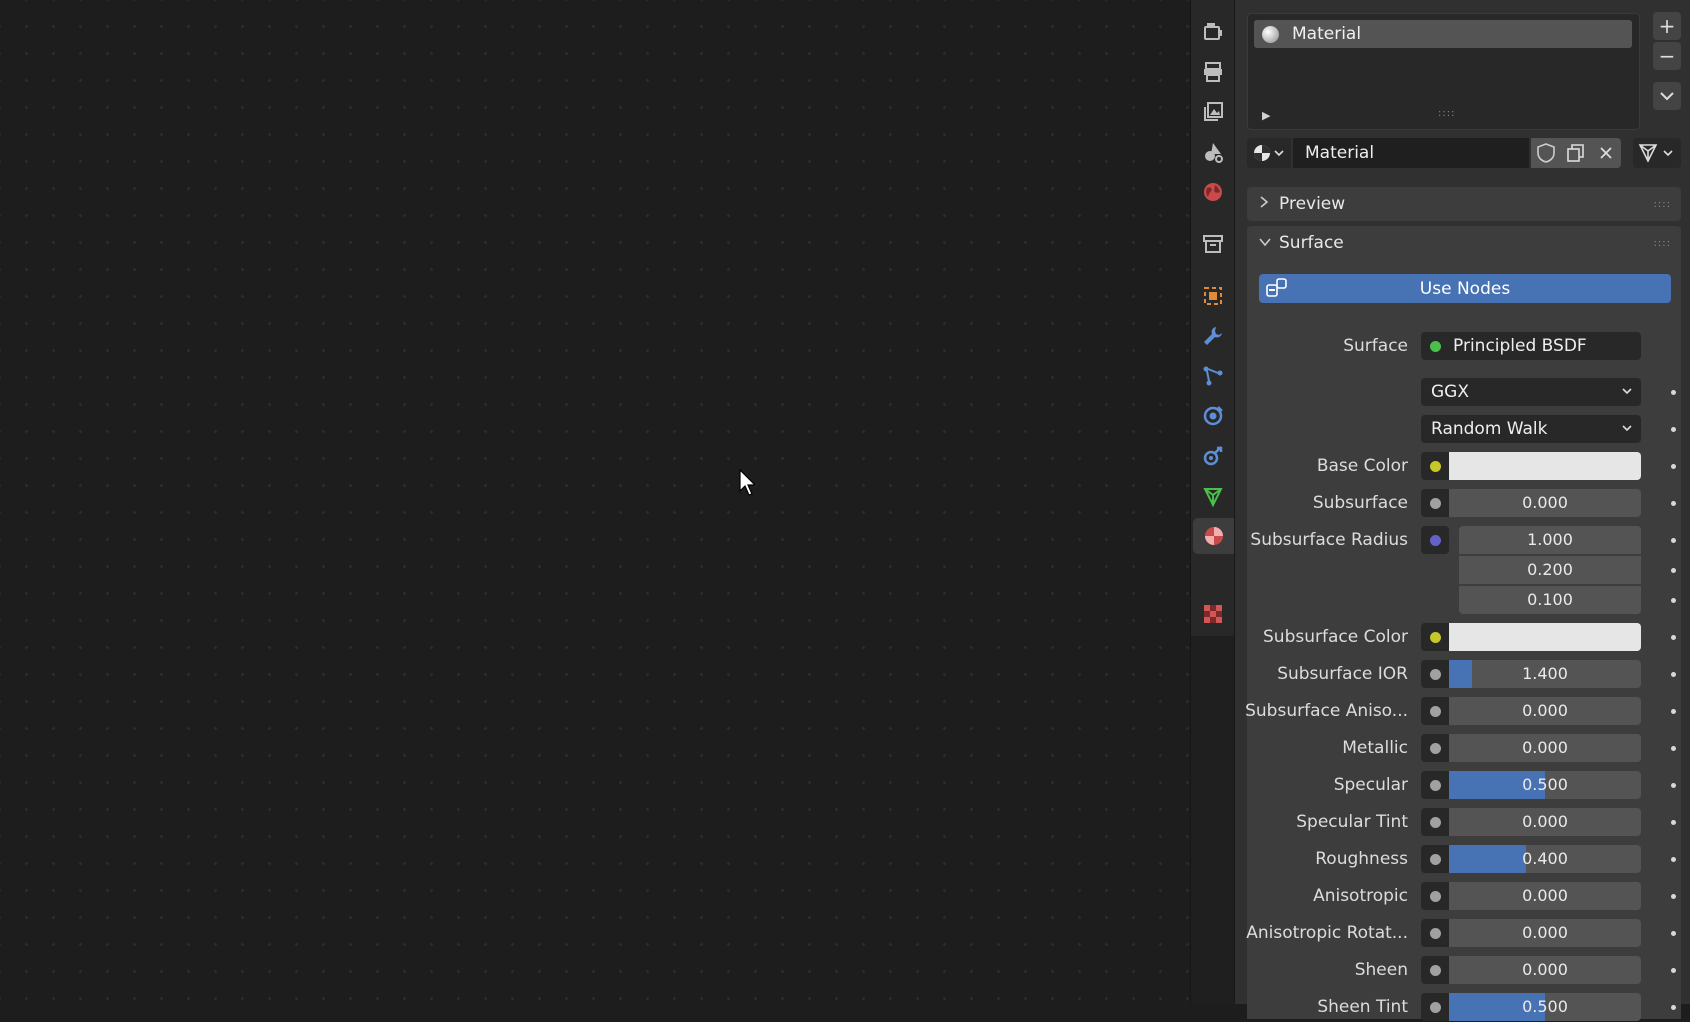 This screenshot has width=1690, height=1022. I want to click on tab-object, so click(1213, 296).